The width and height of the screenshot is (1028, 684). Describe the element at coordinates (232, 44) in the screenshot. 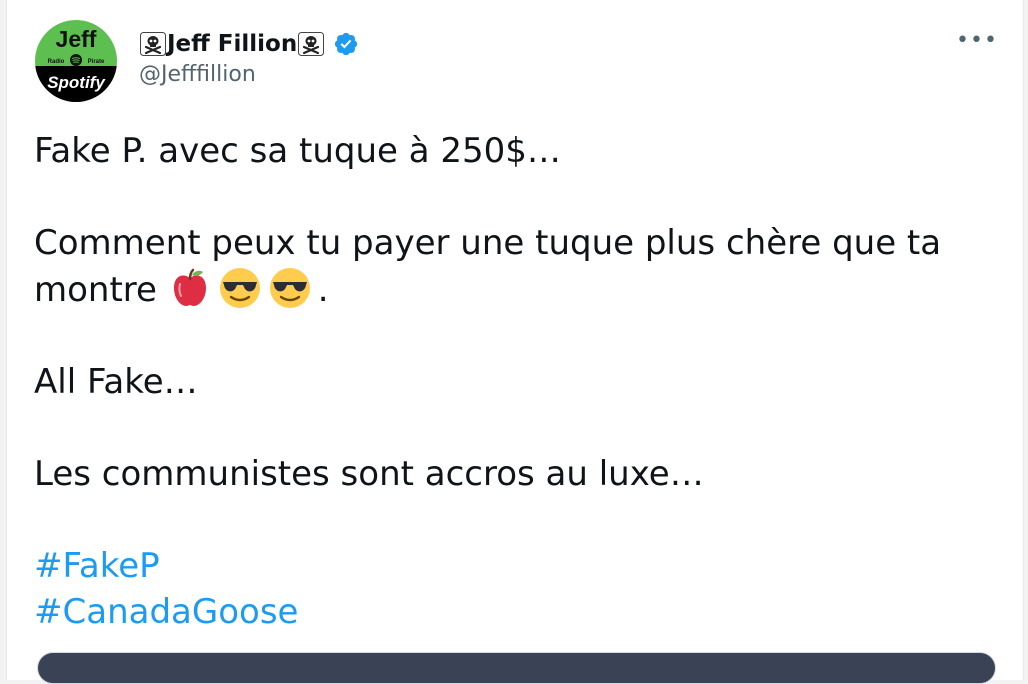

I see `author-display-name: Jeff Fillion` at that location.